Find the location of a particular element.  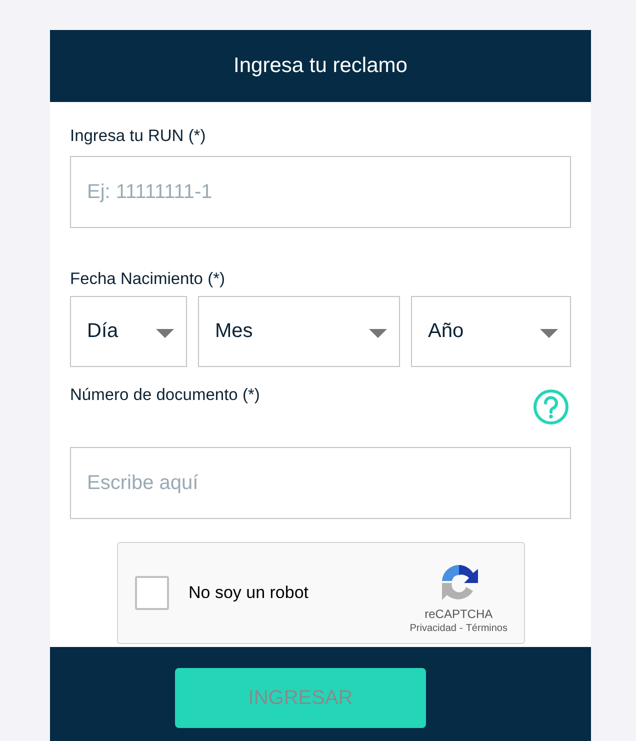

date-dropdown: Día is located at coordinates (128, 331).